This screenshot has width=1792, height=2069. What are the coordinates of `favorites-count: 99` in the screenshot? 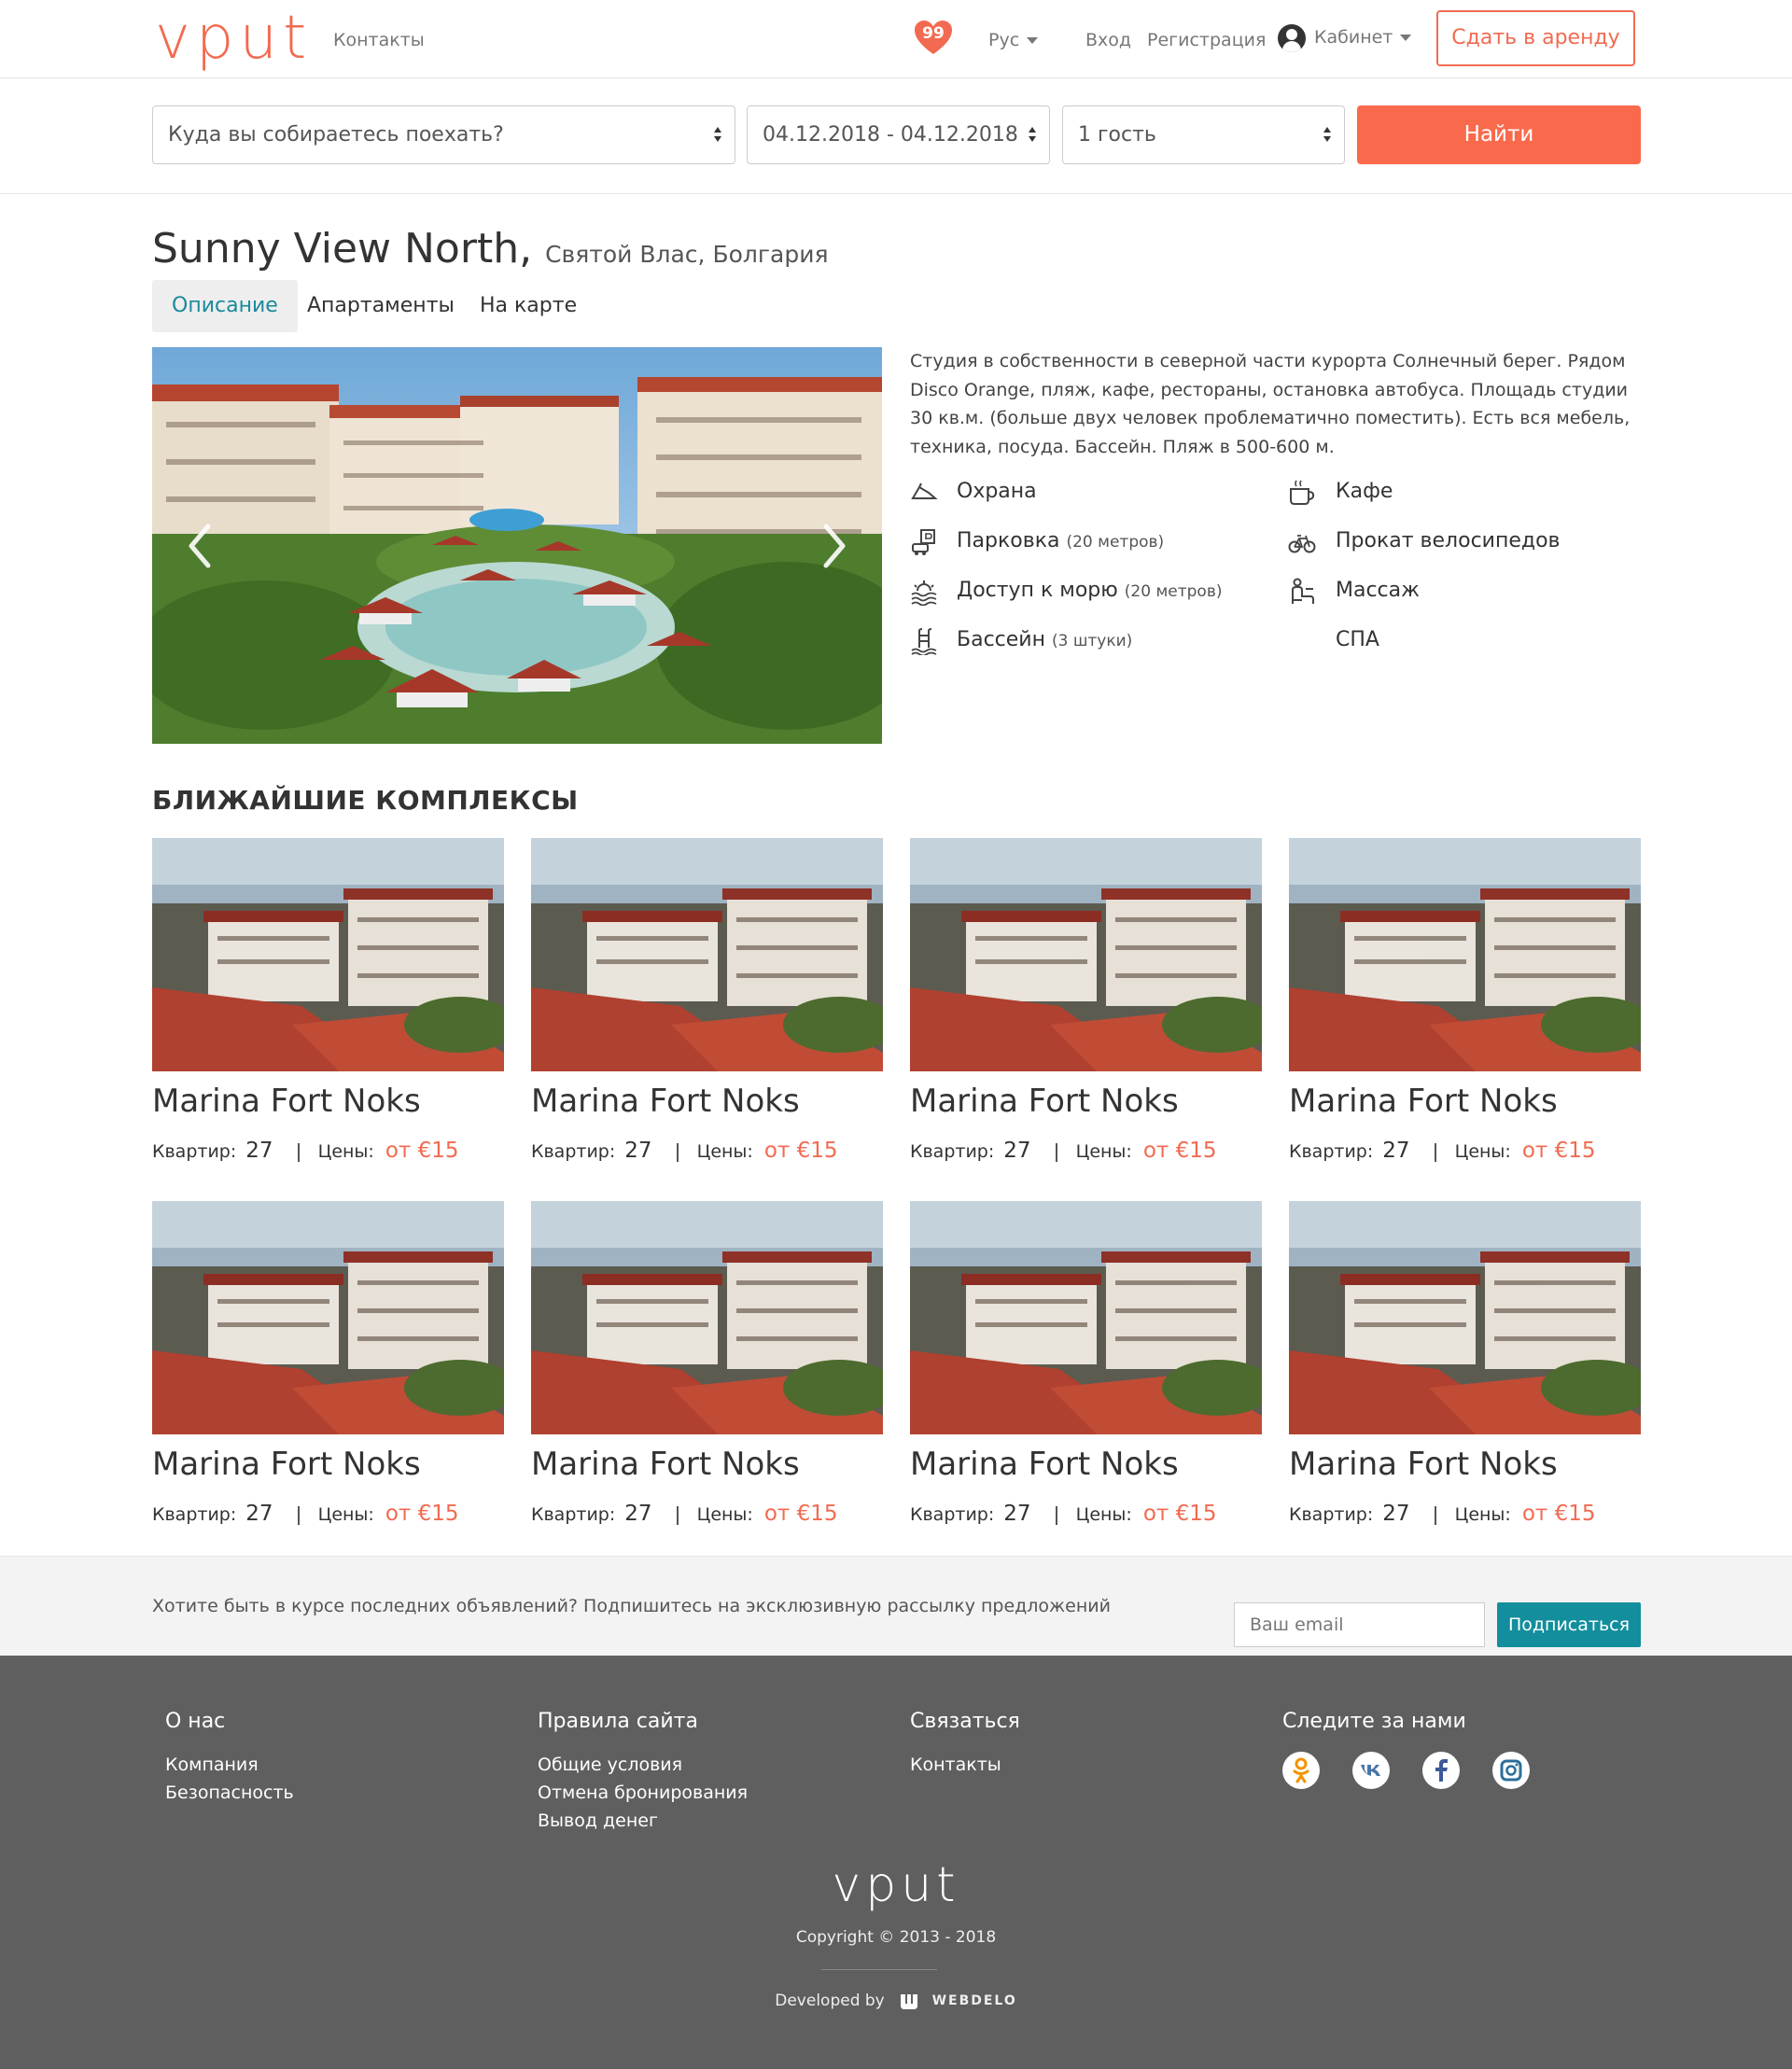 It's located at (933, 33).